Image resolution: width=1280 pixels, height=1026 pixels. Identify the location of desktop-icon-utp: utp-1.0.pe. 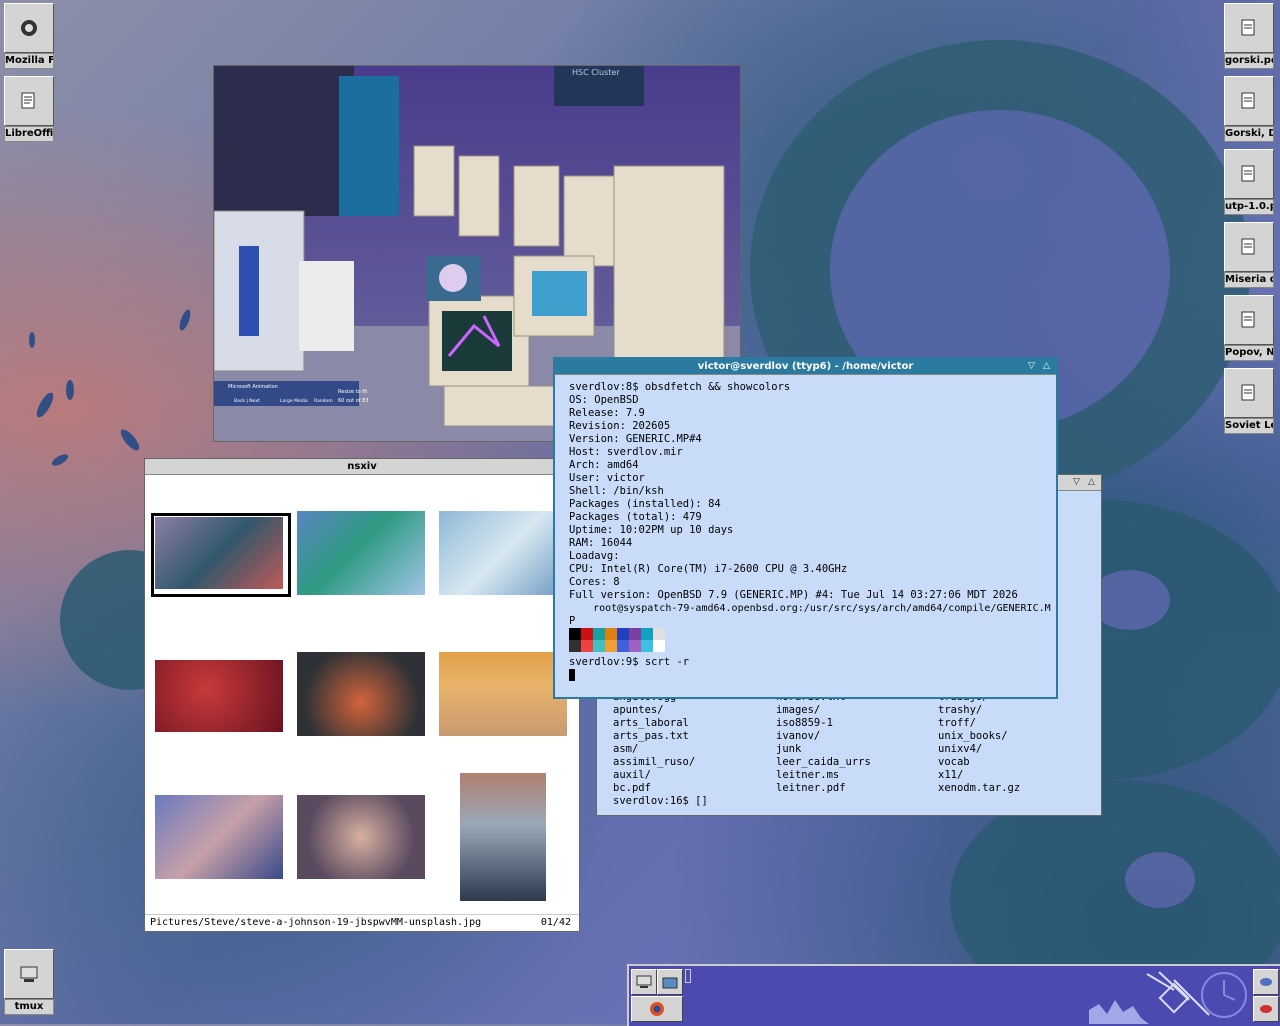
(1249, 182).